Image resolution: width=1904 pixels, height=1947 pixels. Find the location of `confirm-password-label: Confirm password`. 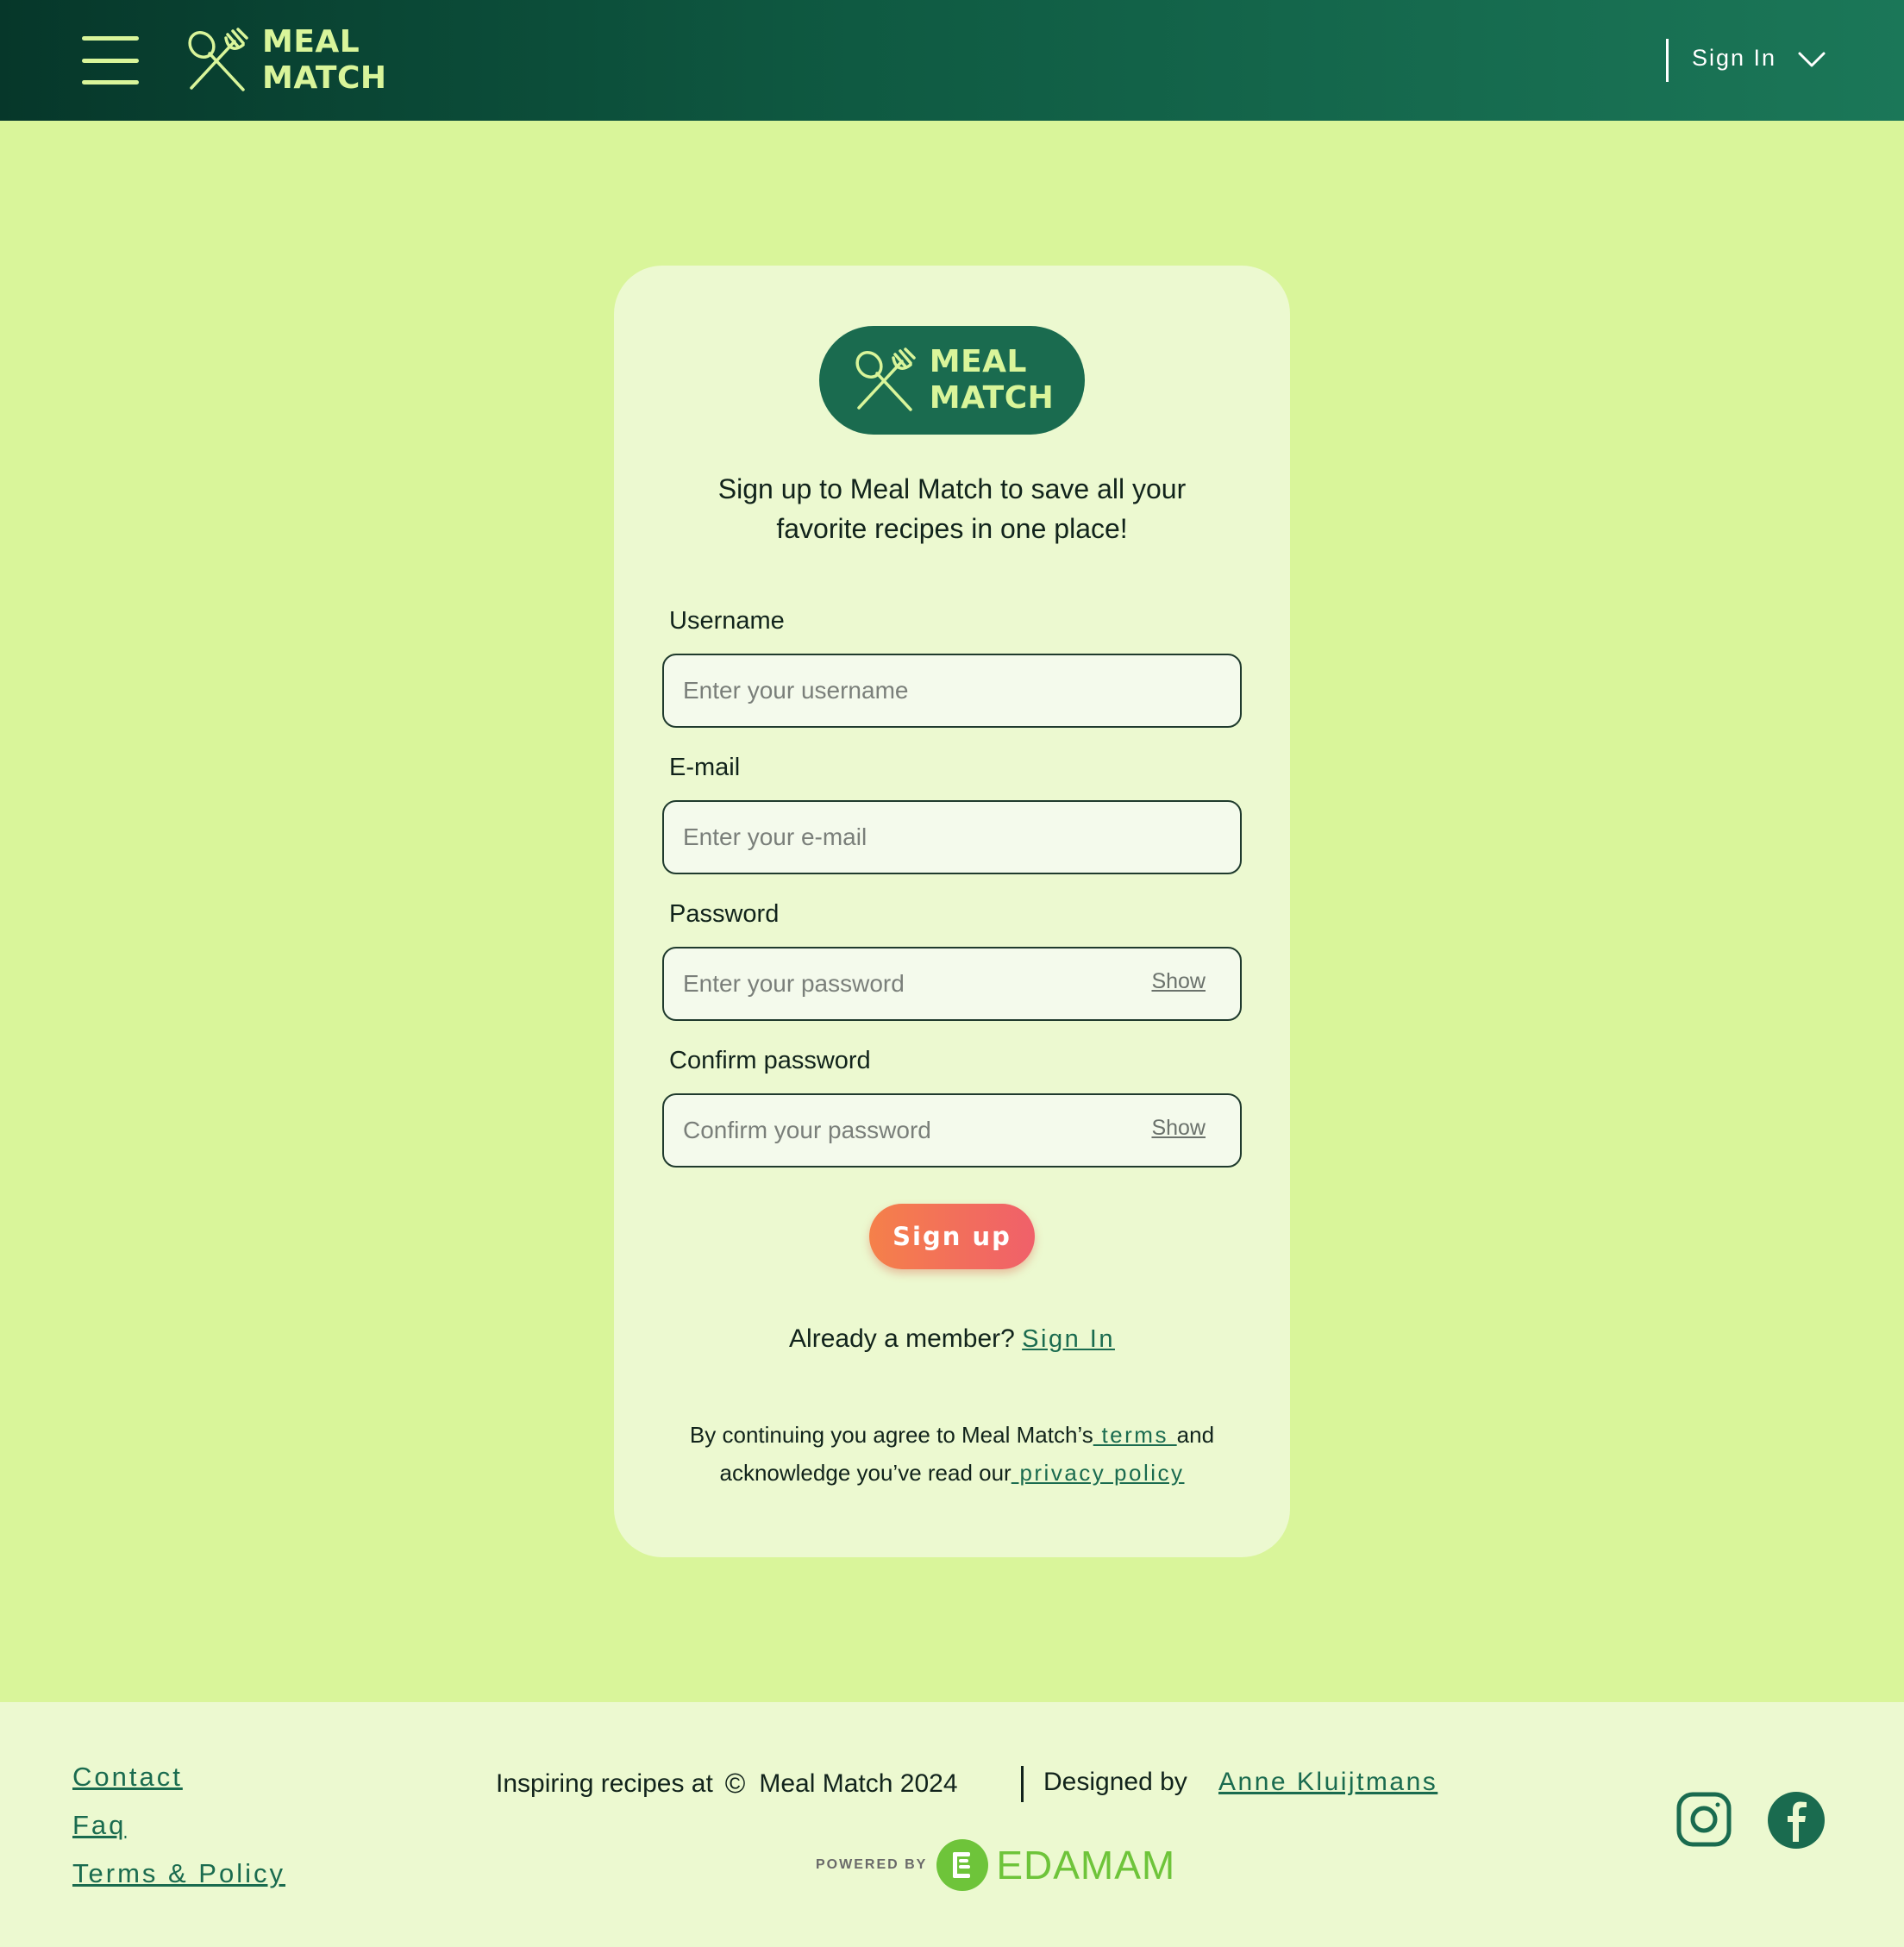

confirm-password-label: Confirm password is located at coordinates (770, 1060).